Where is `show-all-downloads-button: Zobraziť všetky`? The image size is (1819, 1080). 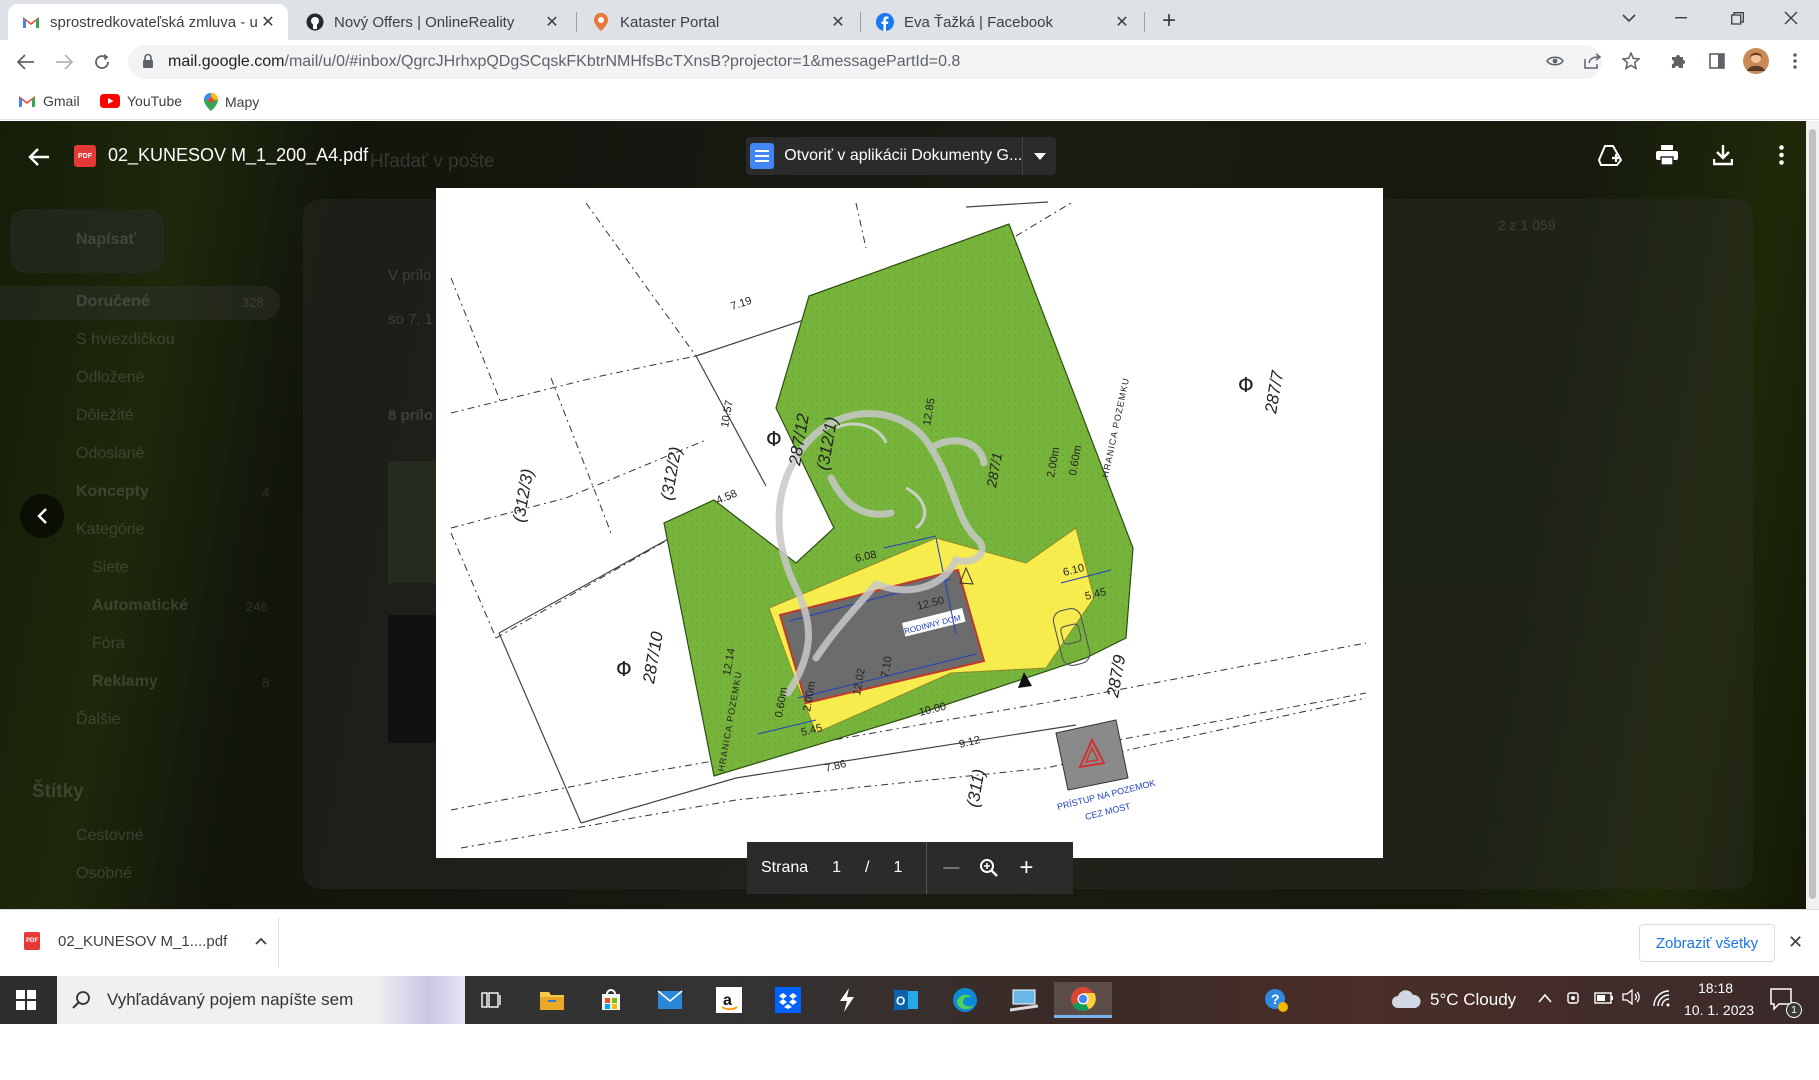
show-all-downloads-button: Zobraziť všetky is located at coordinates (1707, 943).